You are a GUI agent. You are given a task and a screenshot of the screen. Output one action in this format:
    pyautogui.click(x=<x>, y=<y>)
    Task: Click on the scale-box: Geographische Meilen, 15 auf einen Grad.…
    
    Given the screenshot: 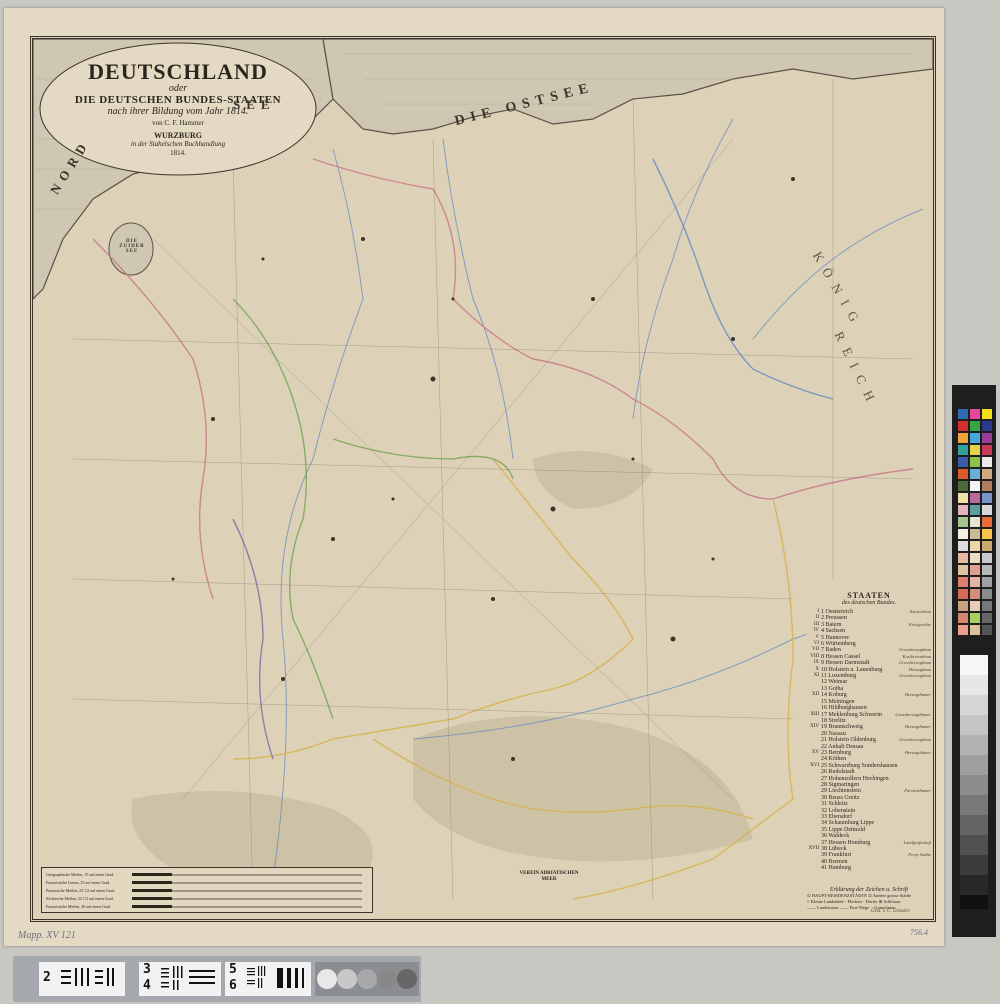 What is the action you would take?
    pyautogui.click(x=207, y=890)
    